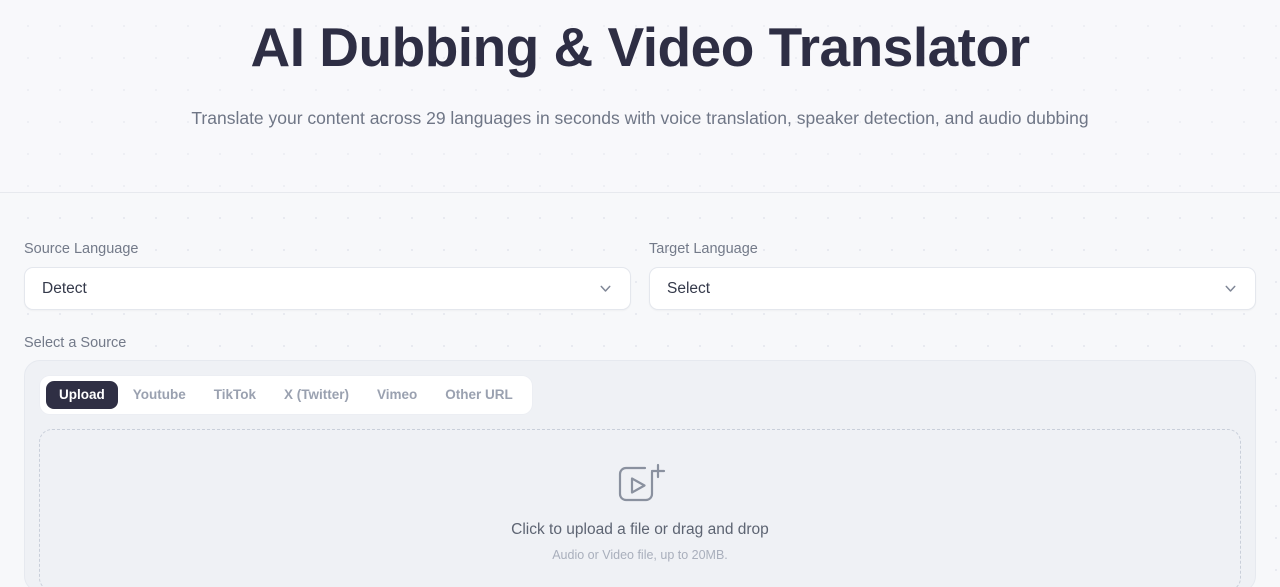  I want to click on tab-x-twitter: X (Twitter), so click(316, 395).